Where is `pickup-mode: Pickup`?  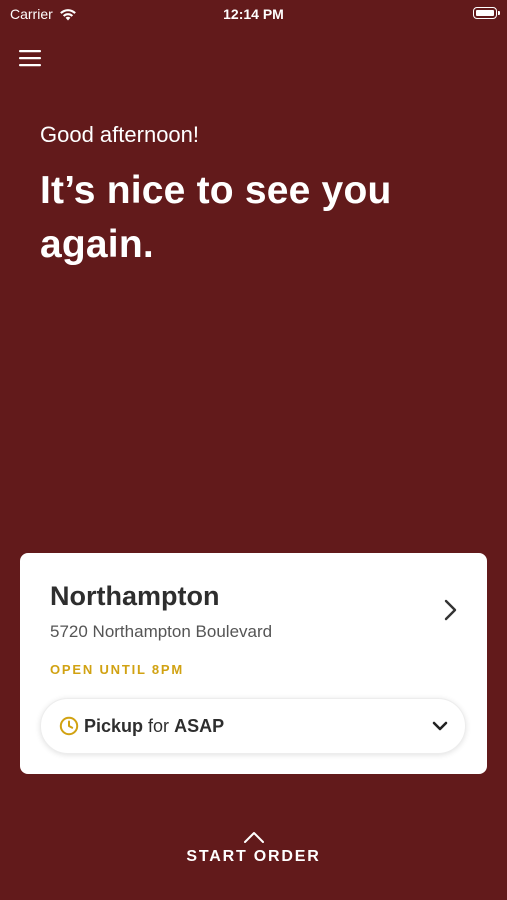
pickup-mode: Pickup is located at coordinates (114, 726).